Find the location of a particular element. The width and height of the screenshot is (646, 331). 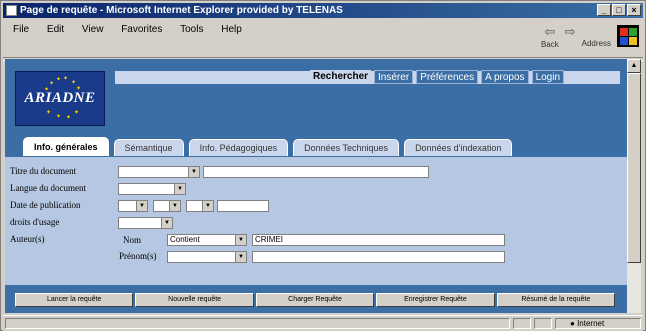

nav-login: Login is located at coordinates (548, 77).